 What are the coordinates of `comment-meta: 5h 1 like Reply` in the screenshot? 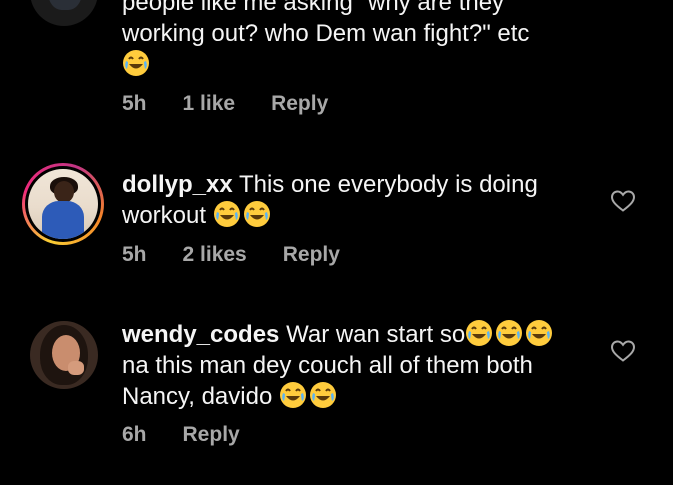 It's located at (243, 104).